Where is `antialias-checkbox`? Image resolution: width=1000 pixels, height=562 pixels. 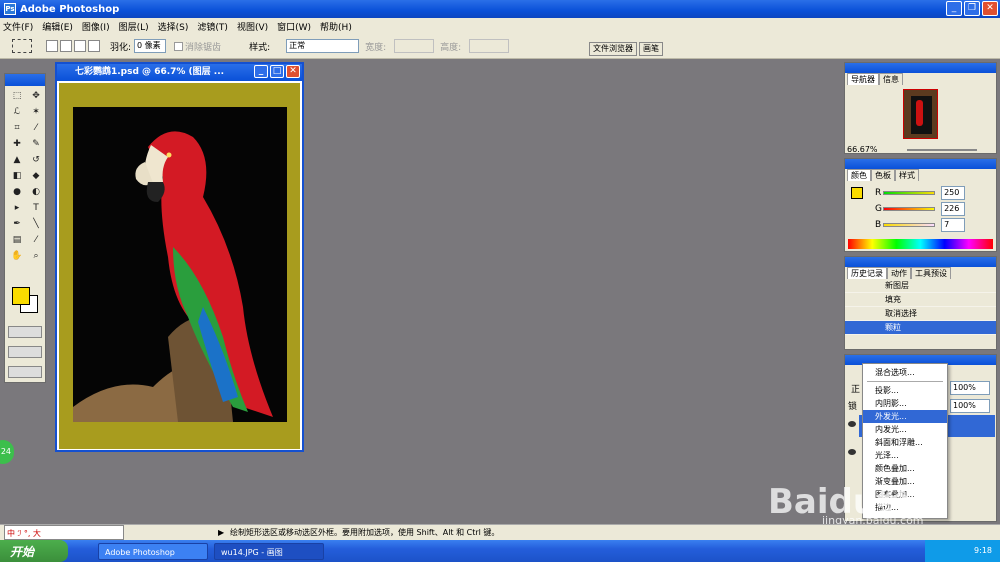 antialias-checkbox is located at coordinates (179, 46).